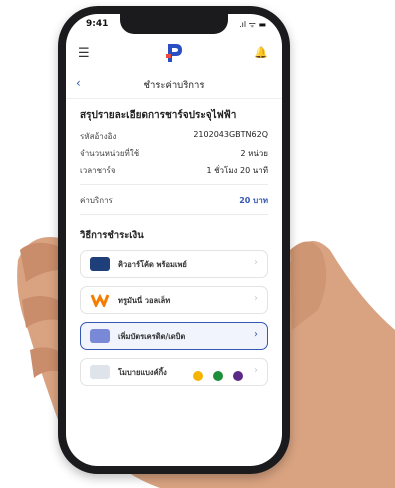  Describe the element at coordinates (152, 336) in the screenshot. I see `option-label: เพิ่มบัตรเครดิต/เดบิต` at that location.